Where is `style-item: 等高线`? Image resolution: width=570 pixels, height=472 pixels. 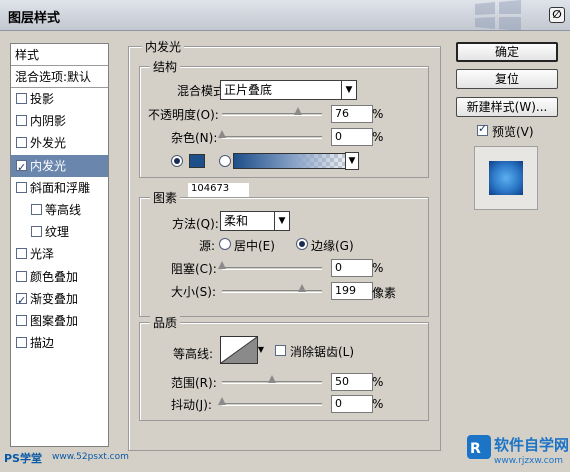 style-item: 等高线 is located at coordinates (59, 210).